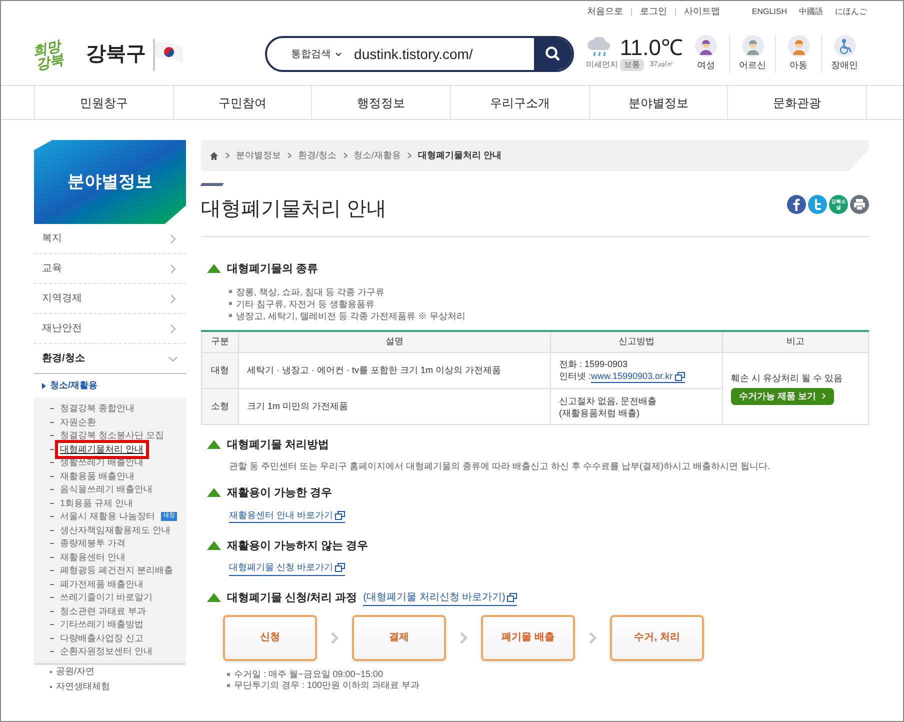 The height and width of the screenshot is (722, 904). What do you see at coordinates (93, 557) in the screenshot?
I see `submenu-link: 재활용센터 안내` at bounding box center [93, 557].